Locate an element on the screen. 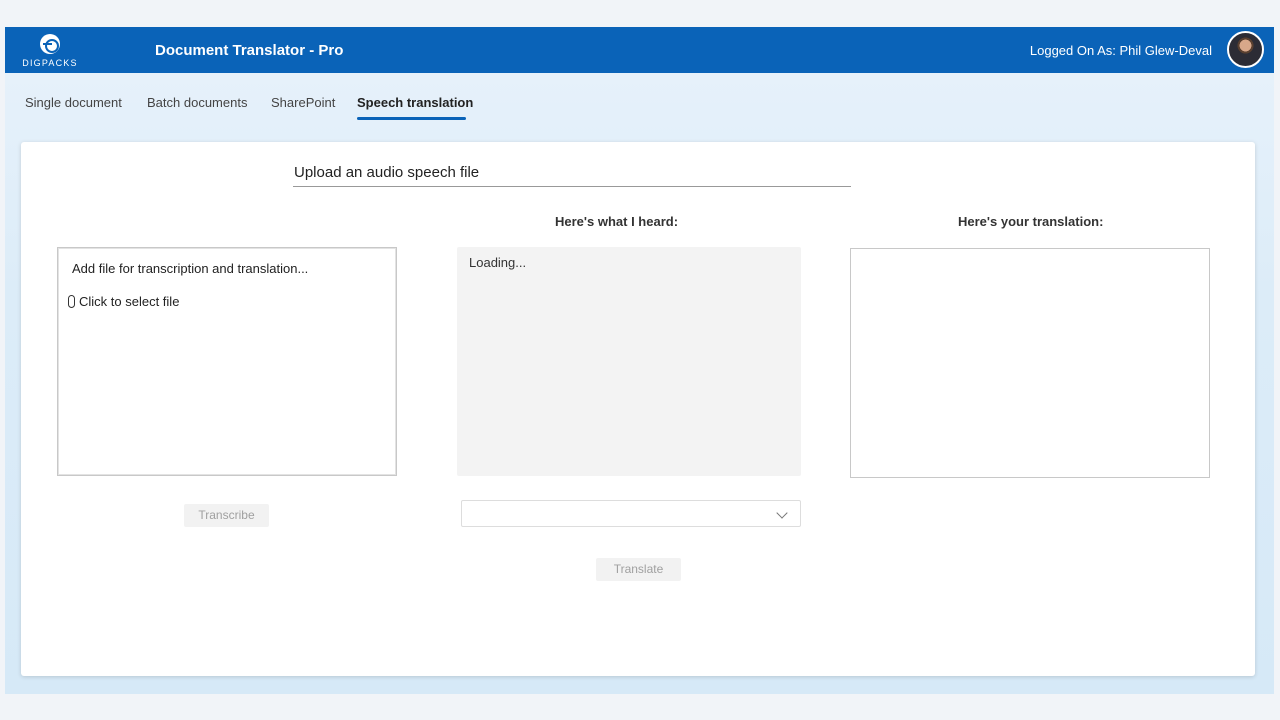 The image size is (1280, 720). logo: DIGPACKS is located at coordinates (50, 52).